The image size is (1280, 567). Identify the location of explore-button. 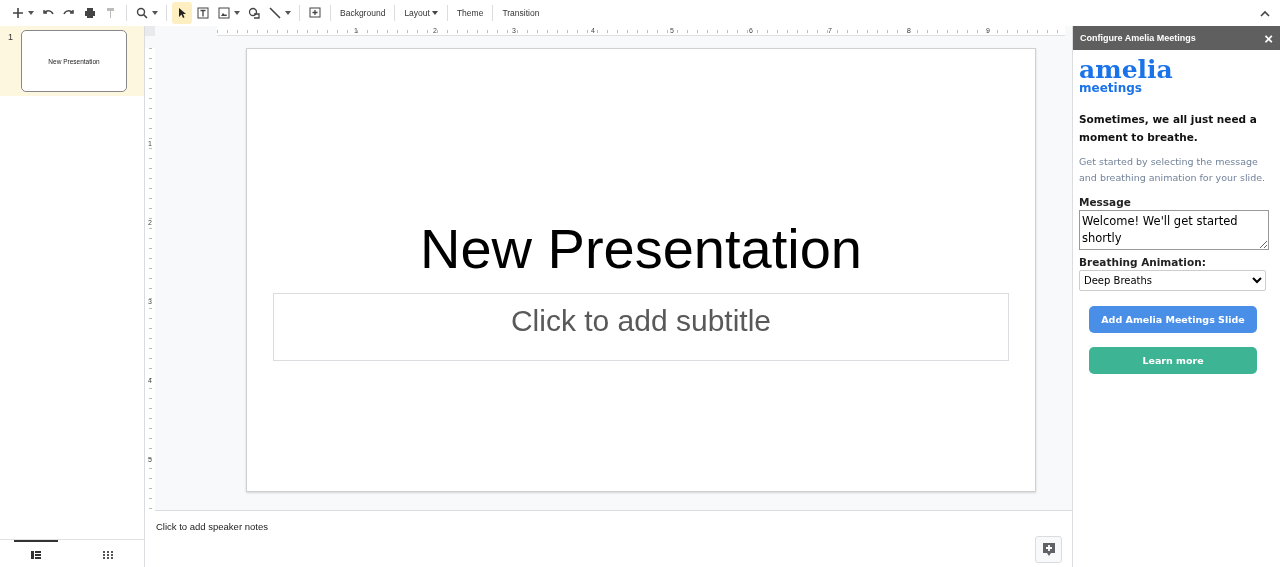
(1048, 549).